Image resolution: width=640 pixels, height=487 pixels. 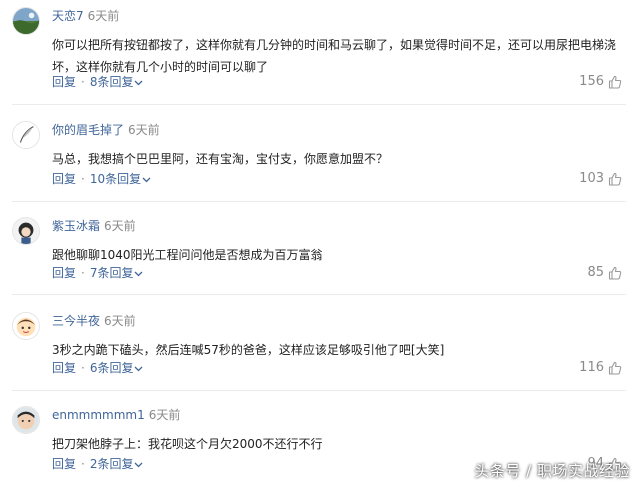 What do you see at coordinates (115, 179) in the screenshot?
I see `replies-count-label: 10条回复` at bounding box center [115, 179].